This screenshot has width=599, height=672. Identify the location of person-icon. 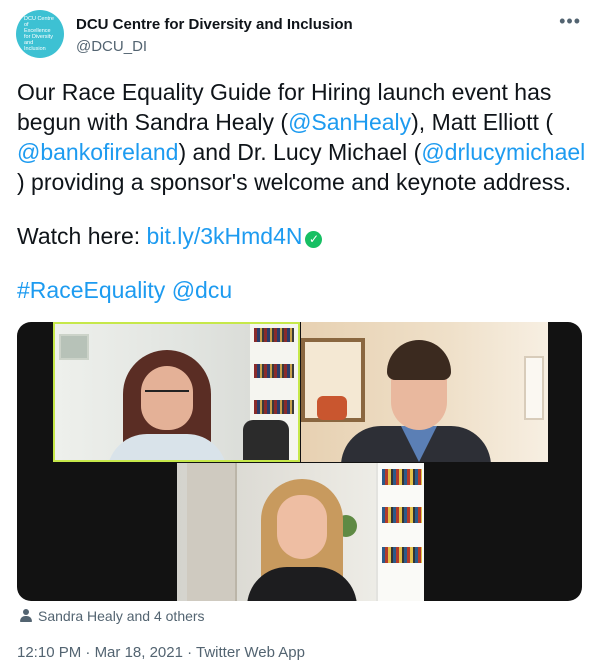
(26, 616).